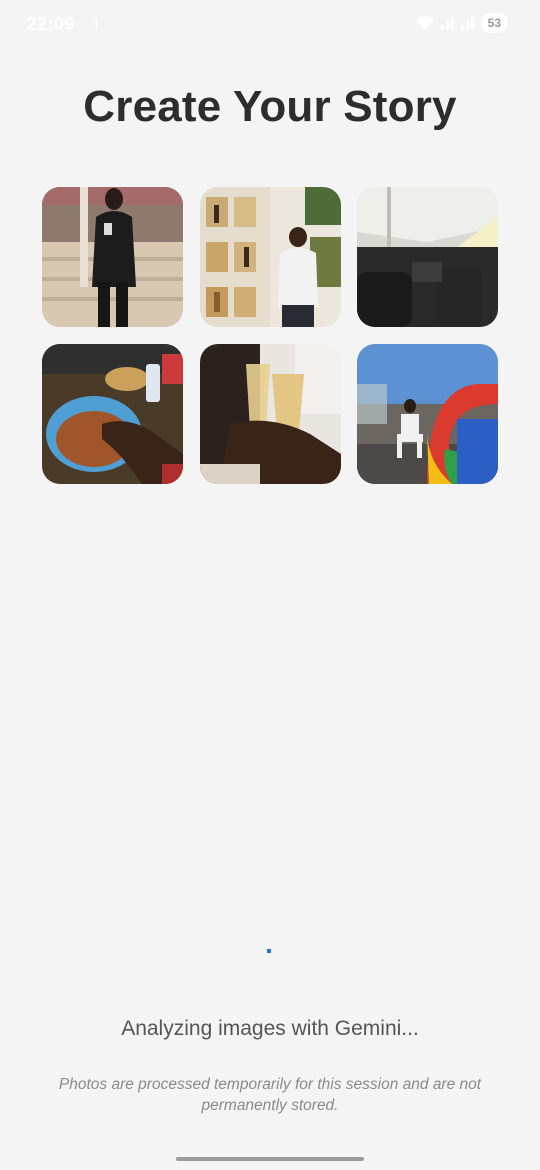 Image resolution: width=540 pixels, height=1170 pixels. Describe the element at coordinates (51, 24) in the screenshot. I see `status-time: 22:09` at that location.